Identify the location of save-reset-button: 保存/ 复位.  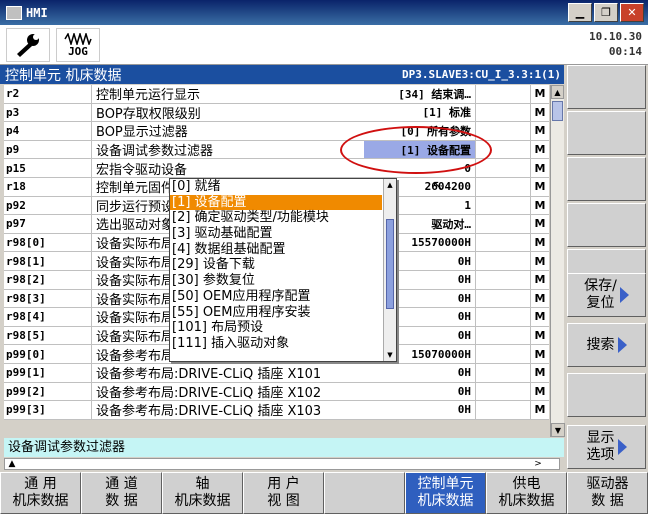
(606, 295).